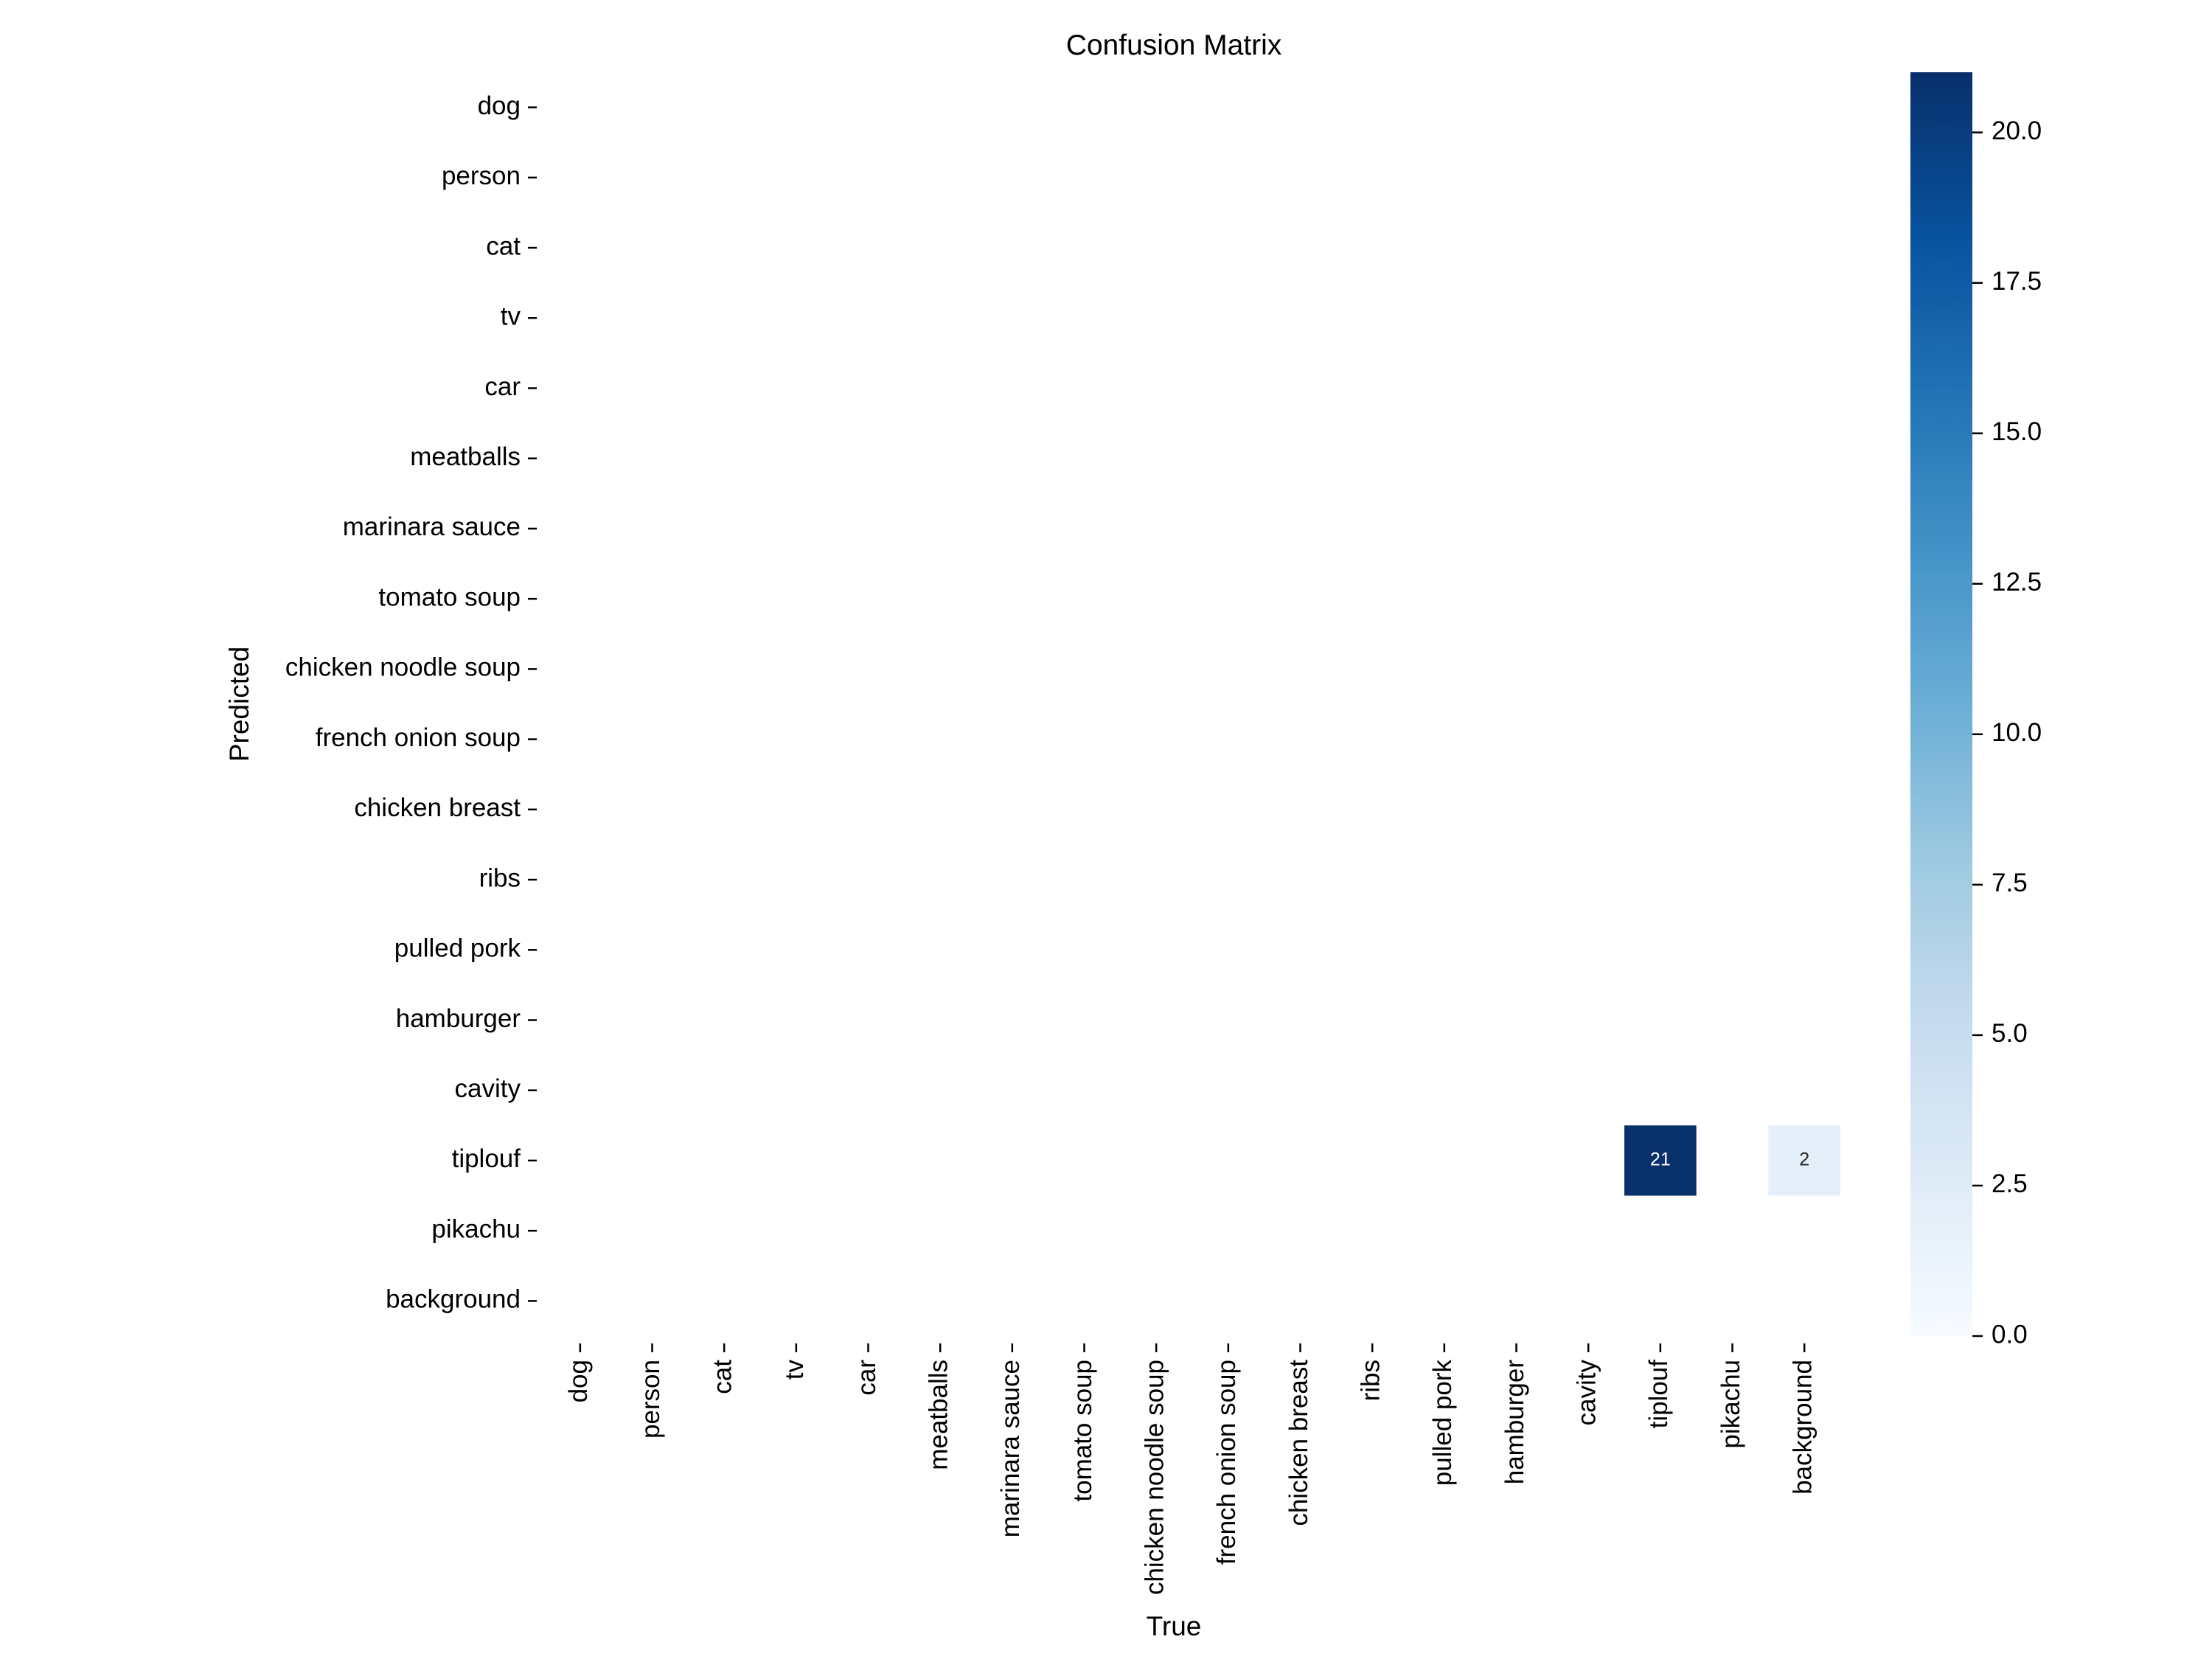 The width and height of the screenshot is (2212, 1659). What do you see at coordinates (1660, 1160) in the screenshot?
I see `cell-value-tiplouf-tiplouf: 21` at bounding box center [1660, 1160].